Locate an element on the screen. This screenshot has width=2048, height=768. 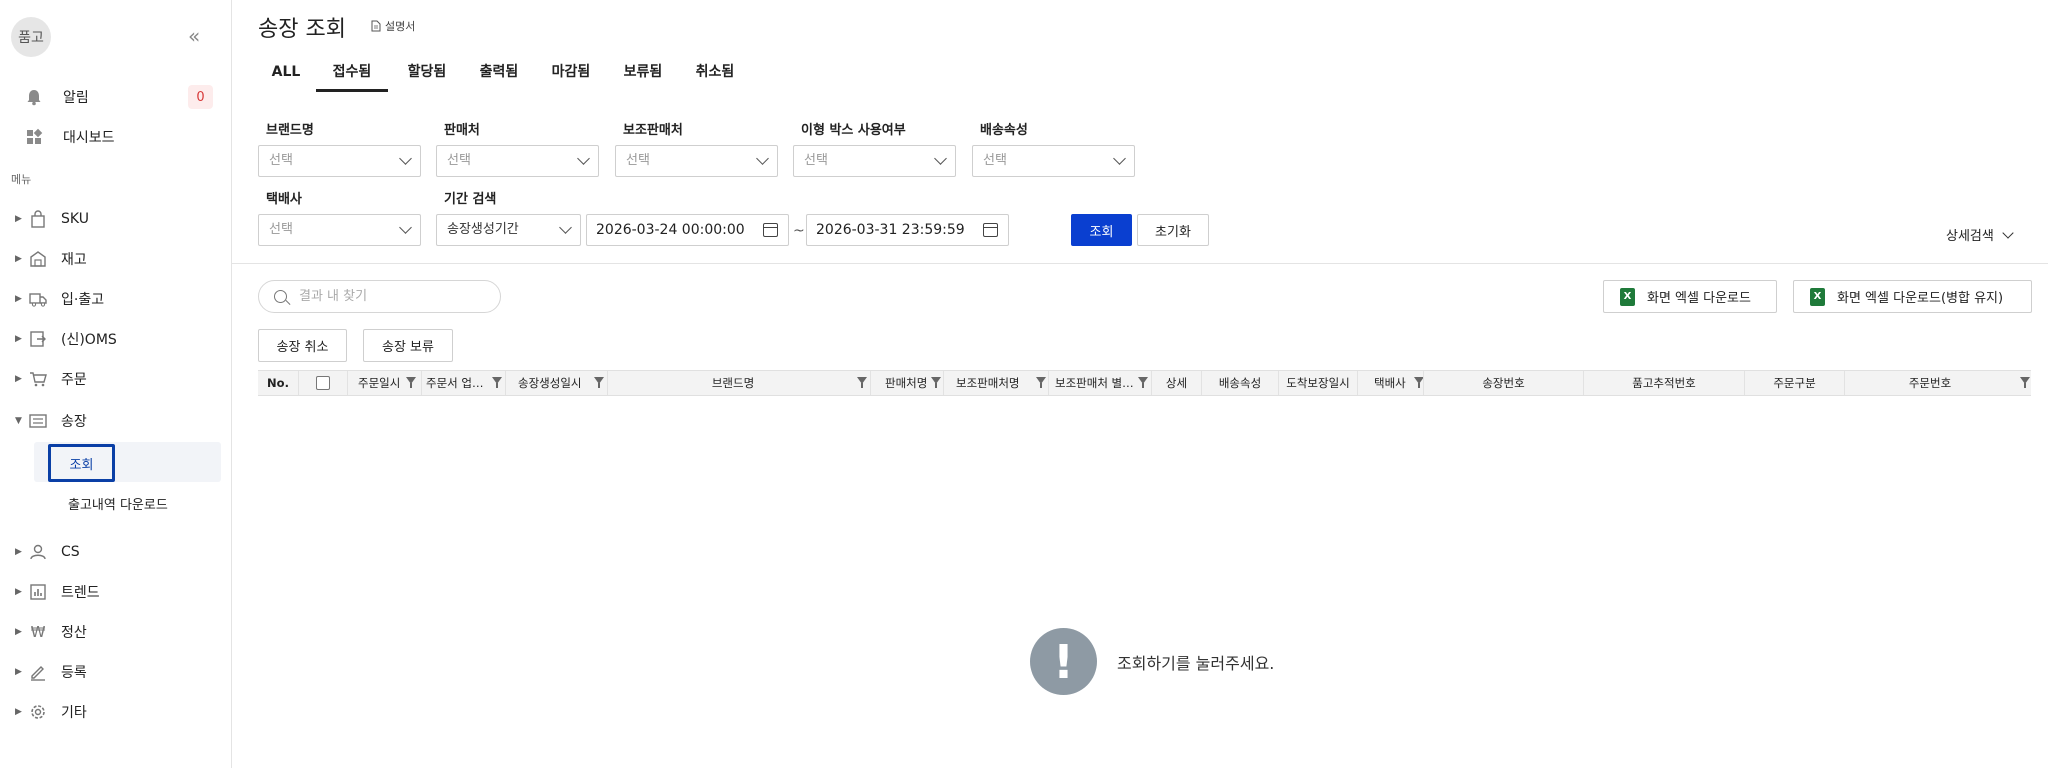
submenu-item-lookup: 조회 is located at coordinates (81, 463).